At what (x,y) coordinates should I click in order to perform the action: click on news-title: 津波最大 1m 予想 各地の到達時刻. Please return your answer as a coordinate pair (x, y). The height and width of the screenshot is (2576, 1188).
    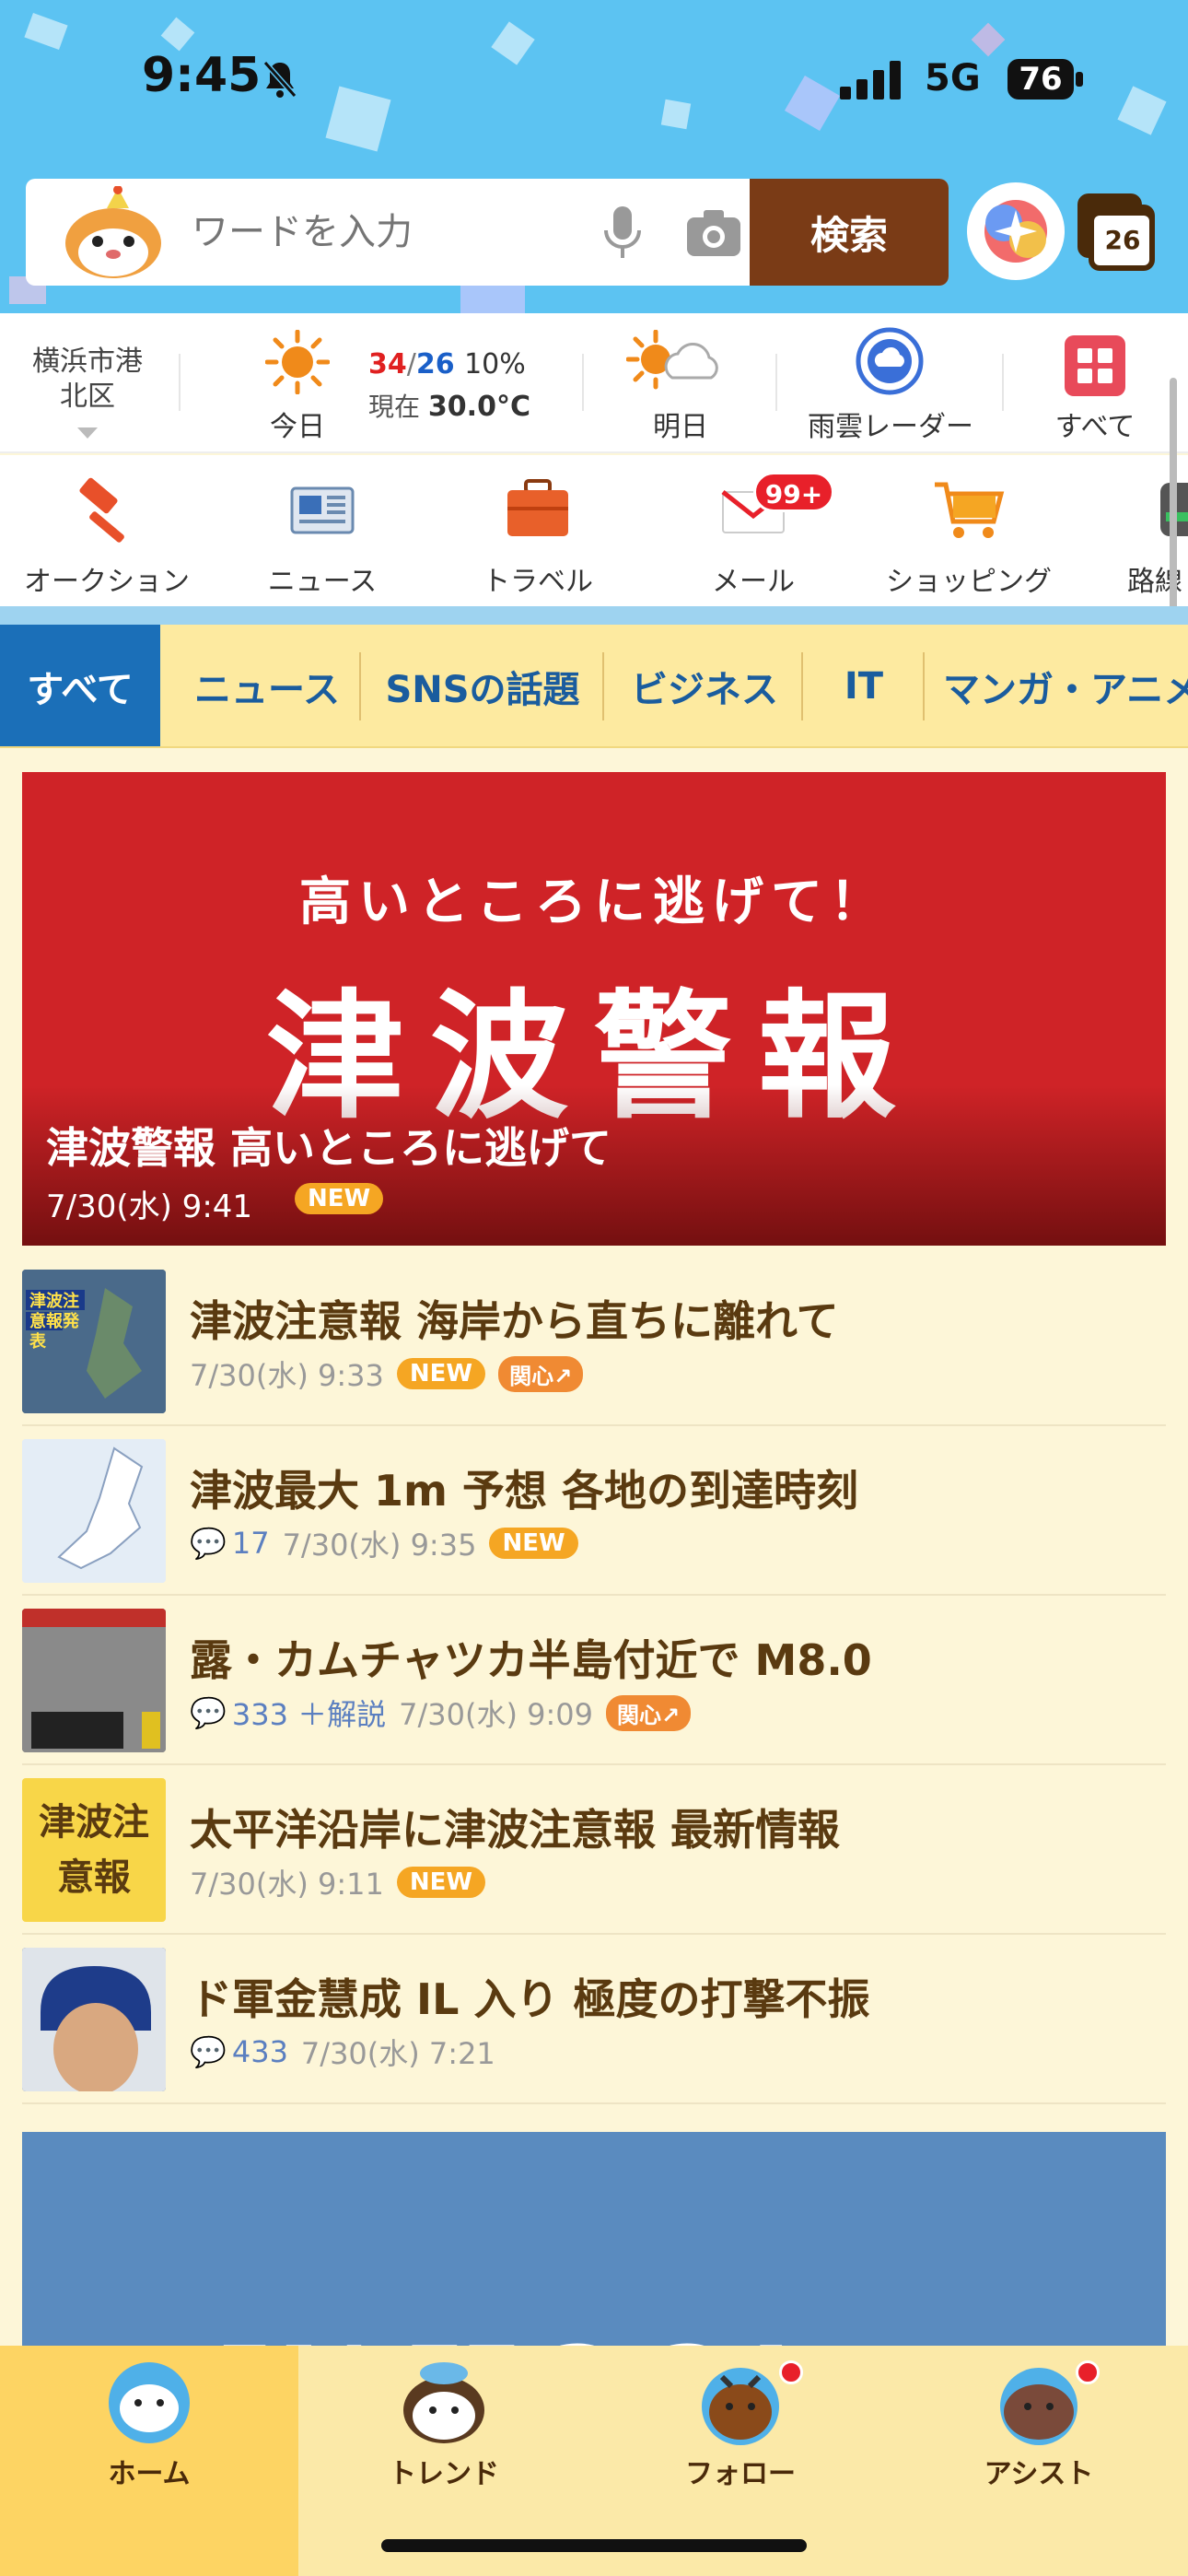
    Looking at the image, I should click on (524, 1491).